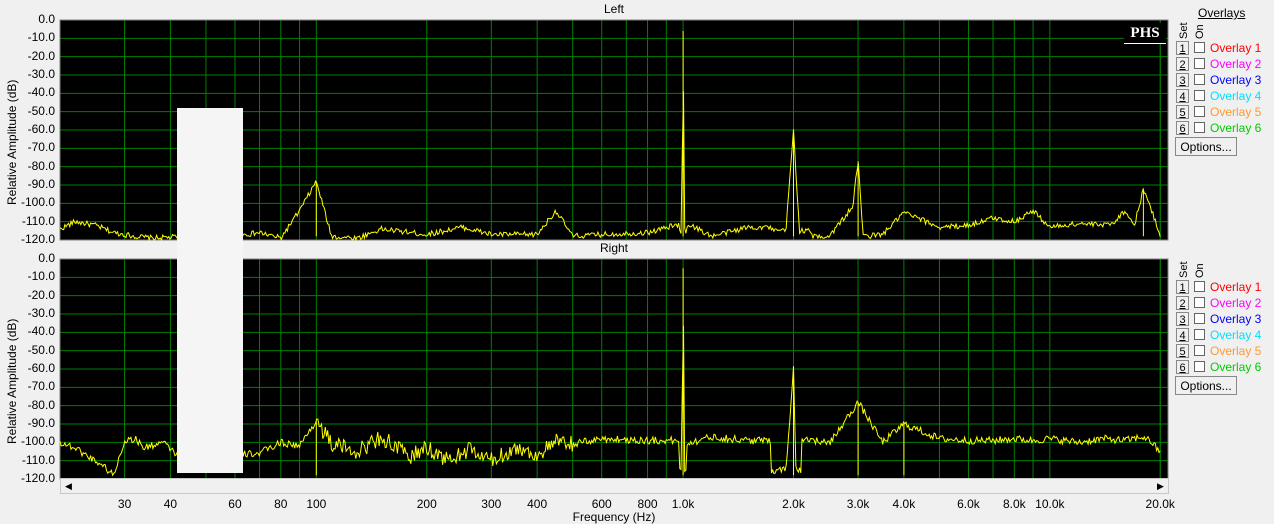 This screenshot has width=1274, height=524. I want to click on on-column-header: On, so click(1200, 31).